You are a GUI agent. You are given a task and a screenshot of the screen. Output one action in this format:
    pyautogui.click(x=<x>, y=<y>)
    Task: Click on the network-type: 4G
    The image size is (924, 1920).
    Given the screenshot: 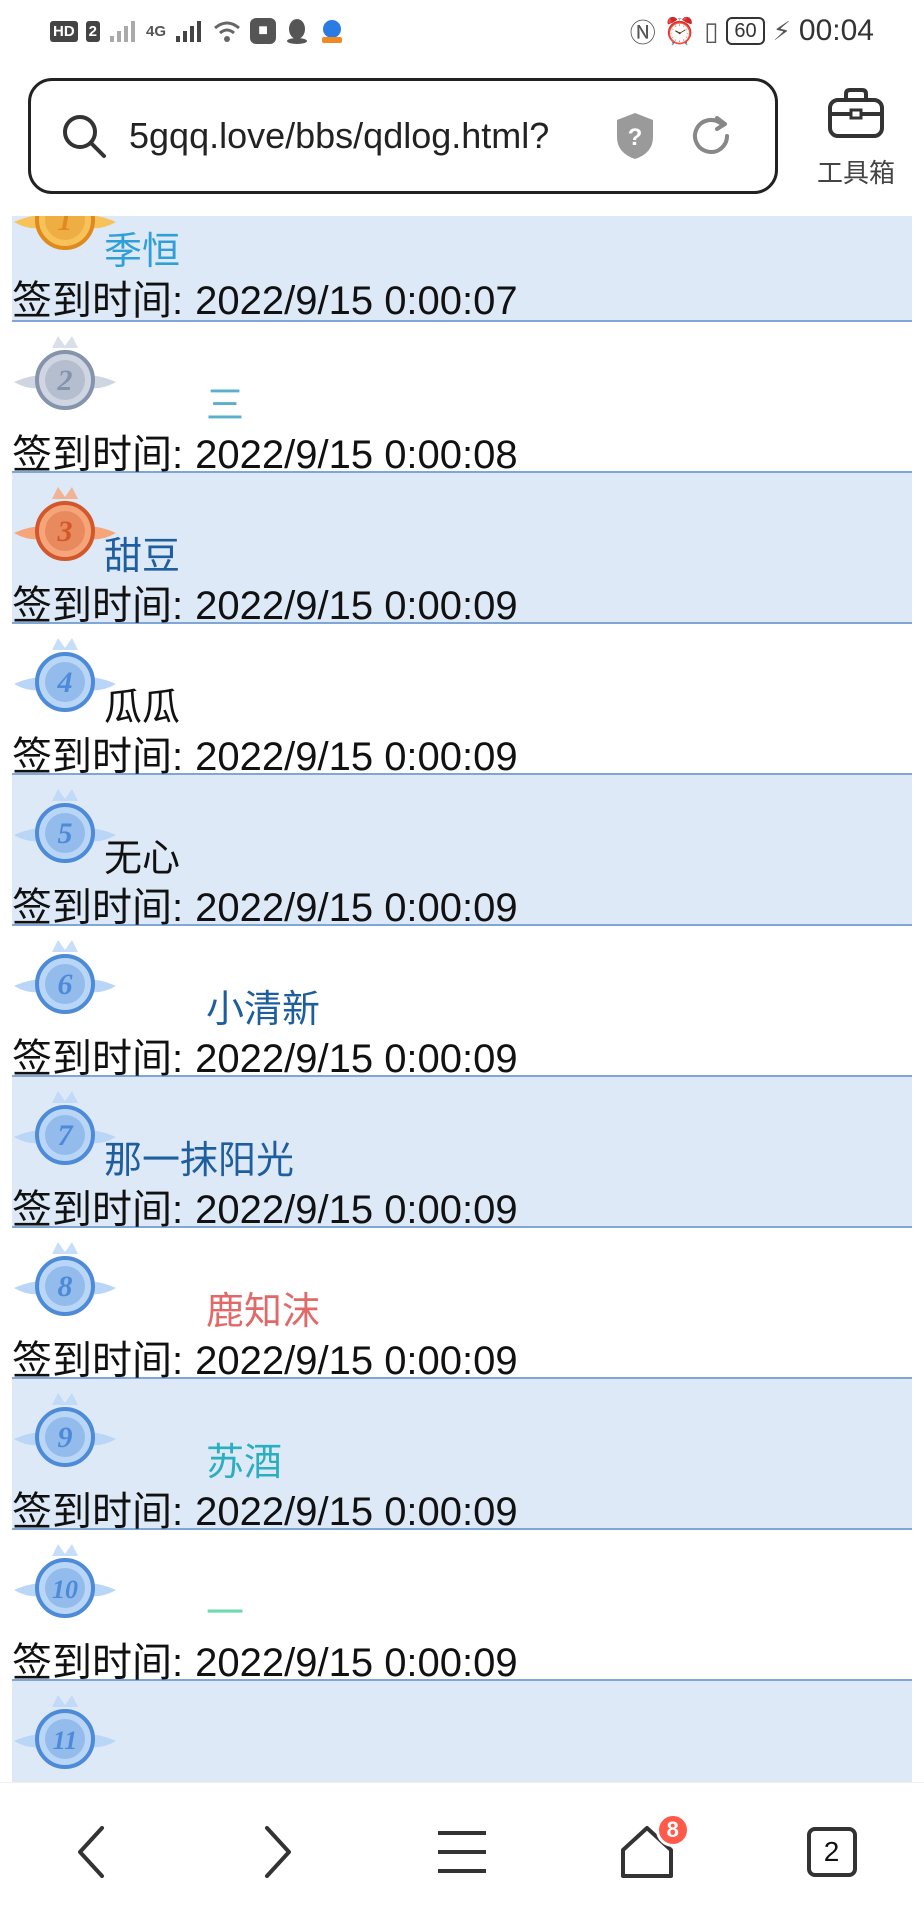 What is the action you would take?
    pyautogui.click(x=156, y=31)
    